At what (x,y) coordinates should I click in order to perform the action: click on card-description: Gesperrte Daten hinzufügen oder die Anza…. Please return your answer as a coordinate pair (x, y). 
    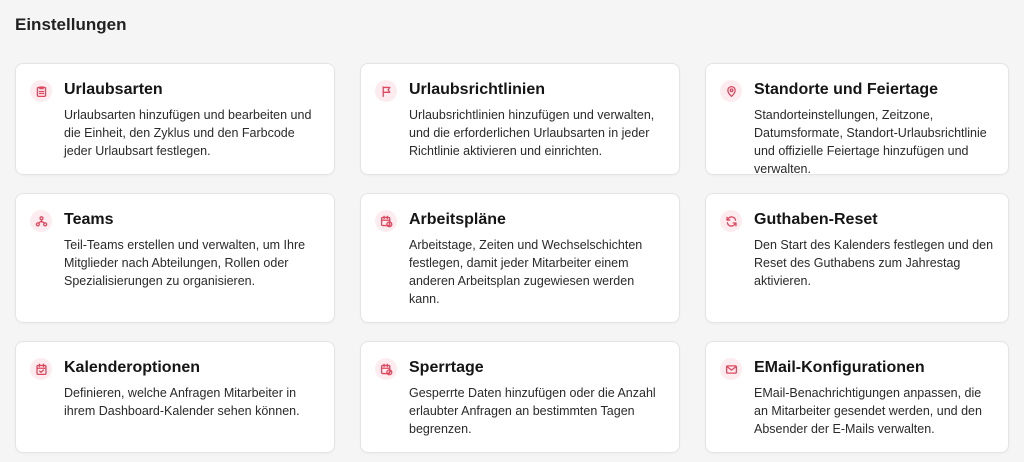
    Looking at the image, I should click on (532, 411).